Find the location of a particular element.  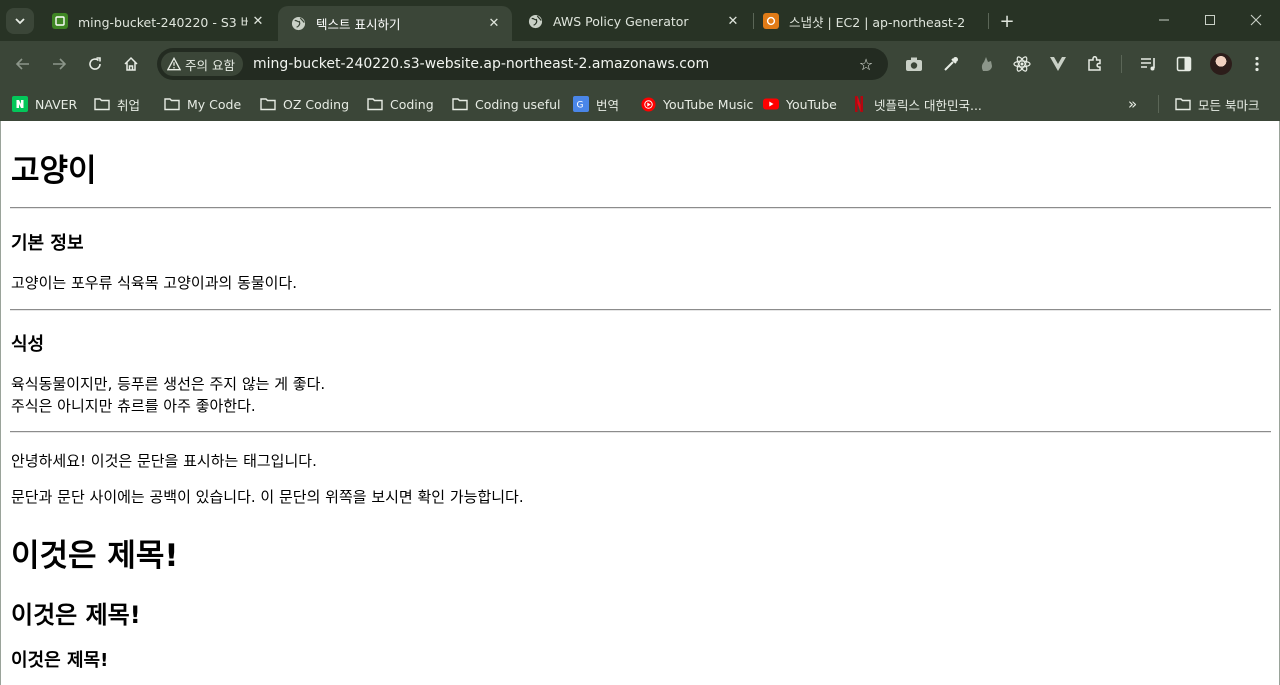

chevron-down-icon is located at coordinates (20, 21).